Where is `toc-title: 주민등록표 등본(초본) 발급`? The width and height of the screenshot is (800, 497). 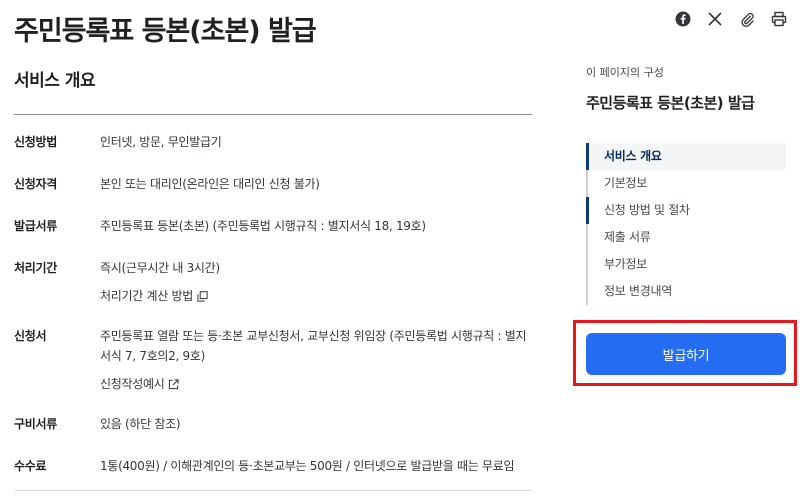 toc-title: 주민등록표 등본(초본) 발급 is located at coordinates (670, 103).